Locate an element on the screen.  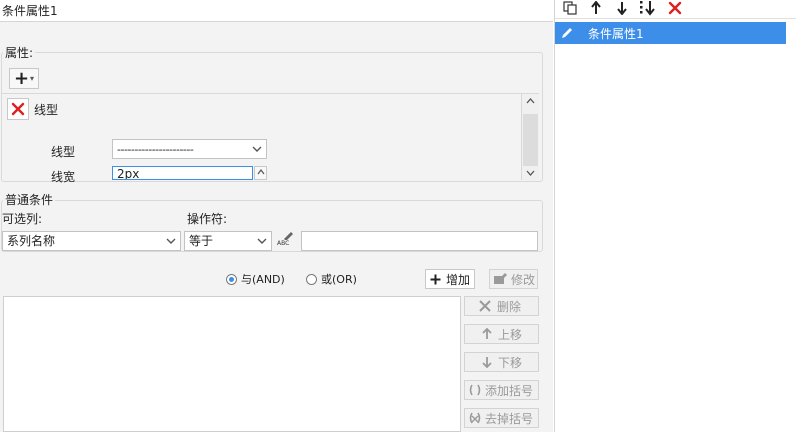
condition-legend: 普通条件 is located at coordinates (29, 199).